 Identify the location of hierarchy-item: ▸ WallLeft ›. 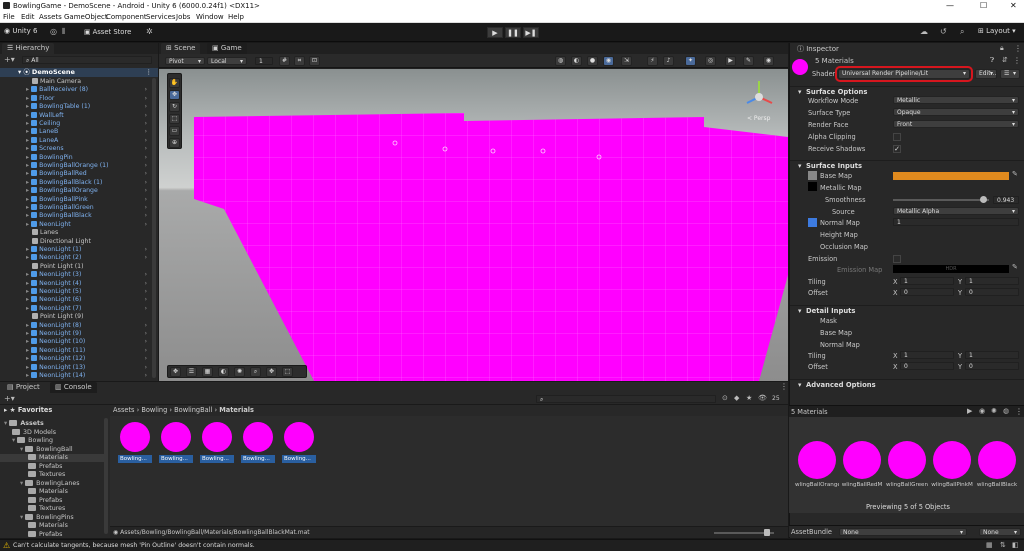
(75, 115).